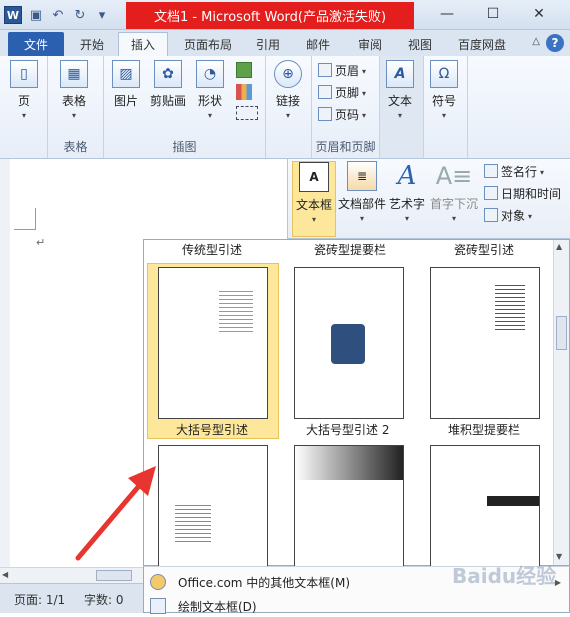 This screenshot has height=617, width=570. I want to click on tab-file: 文件, so click(36, 44).